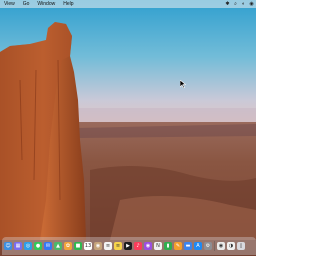 The width and height of the screenshot is (320, 256). Describe the element at coordinates (88, 246) in the screenshot. I see `calendar-icon: 13` at that location.